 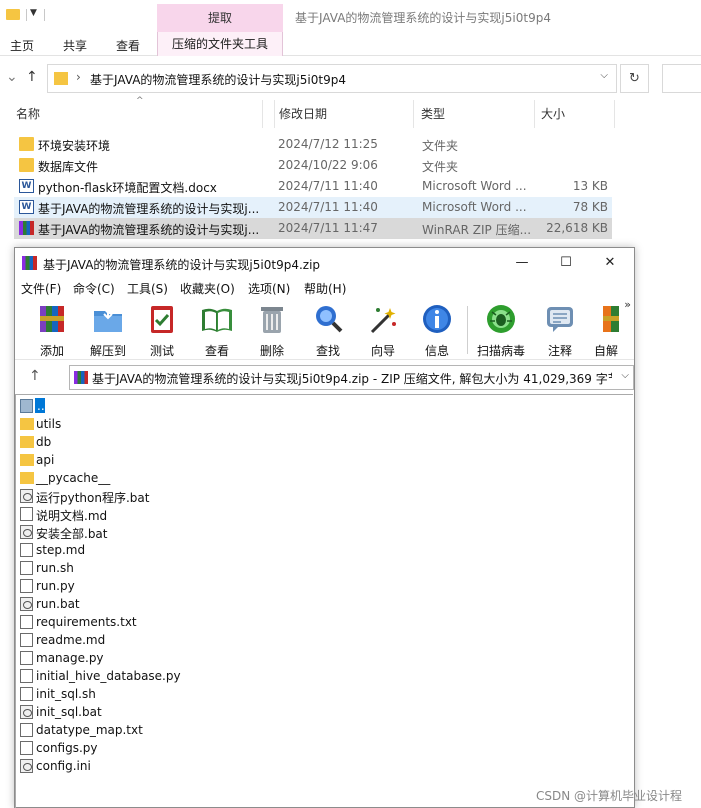 What do you see at coordinates (218, 568) in the screenshot?
I see `list-item: run.sh` at bounding box center [218, 568].